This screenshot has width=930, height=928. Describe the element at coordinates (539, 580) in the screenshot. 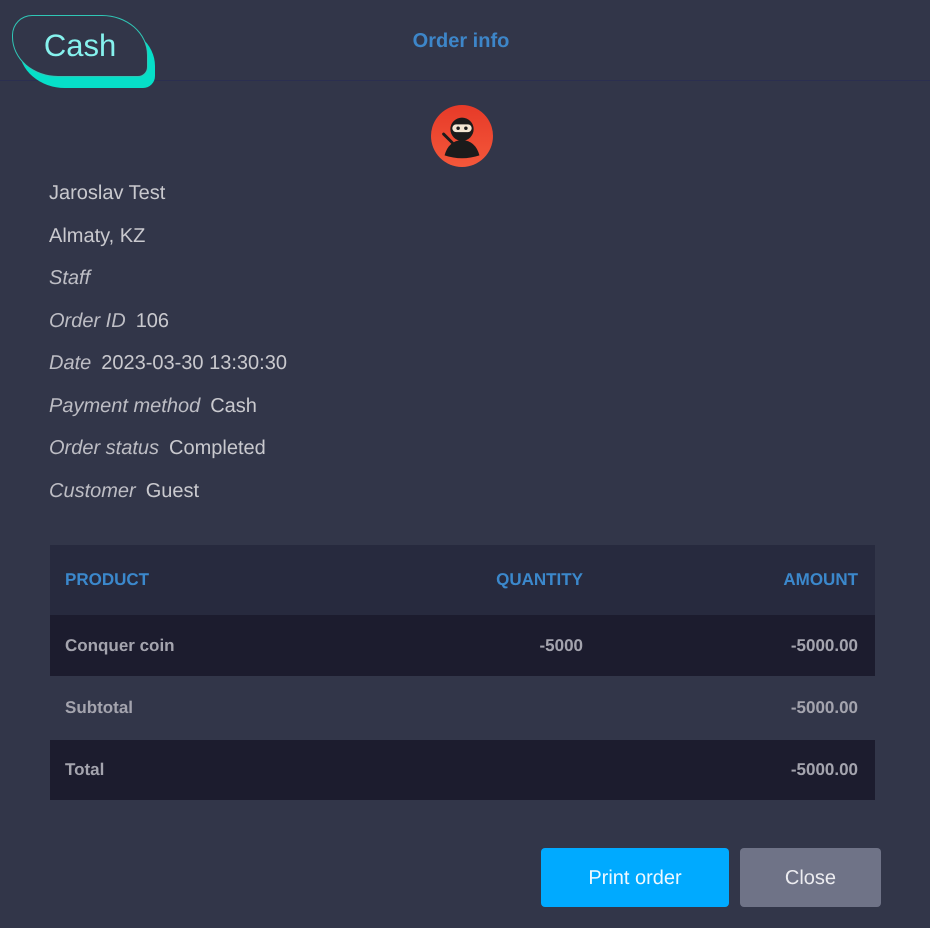

I see `column-header: QUANTITY` at that location.